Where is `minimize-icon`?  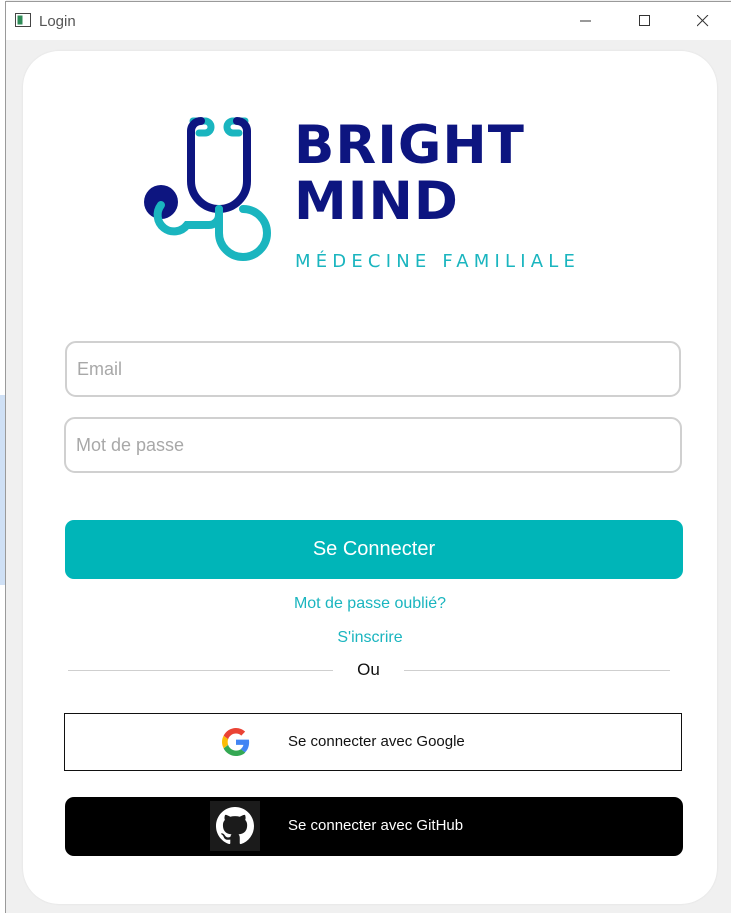 minimize-icon is located at coordinates (585, 21).